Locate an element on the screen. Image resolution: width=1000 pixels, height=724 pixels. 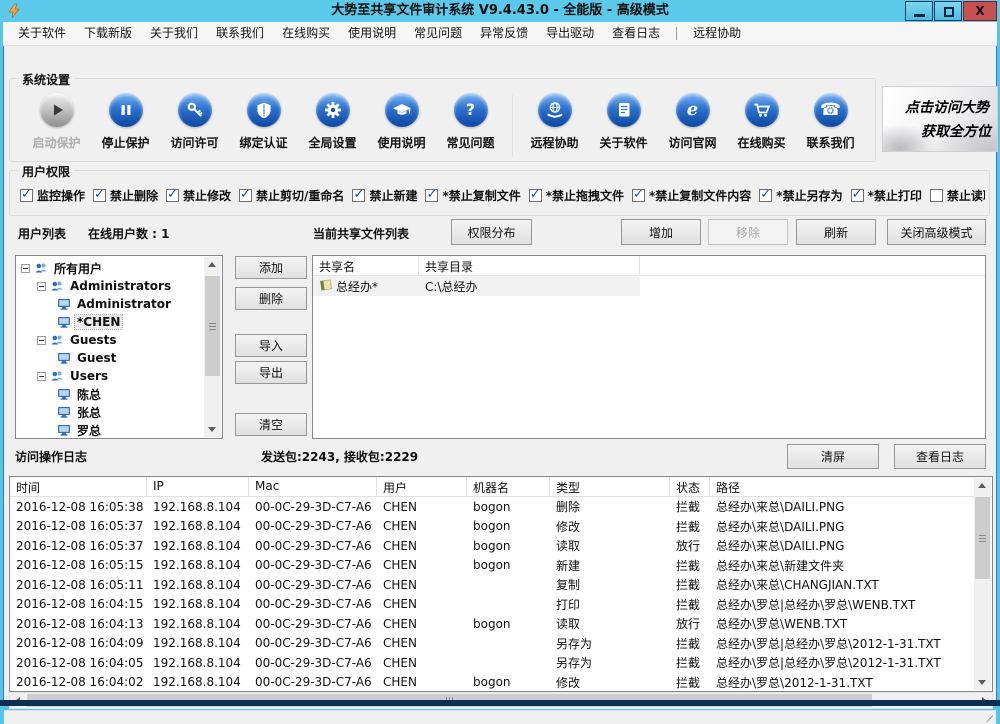
checkbox-no-create: 禁止新建 is located at coordinates (384, 195).